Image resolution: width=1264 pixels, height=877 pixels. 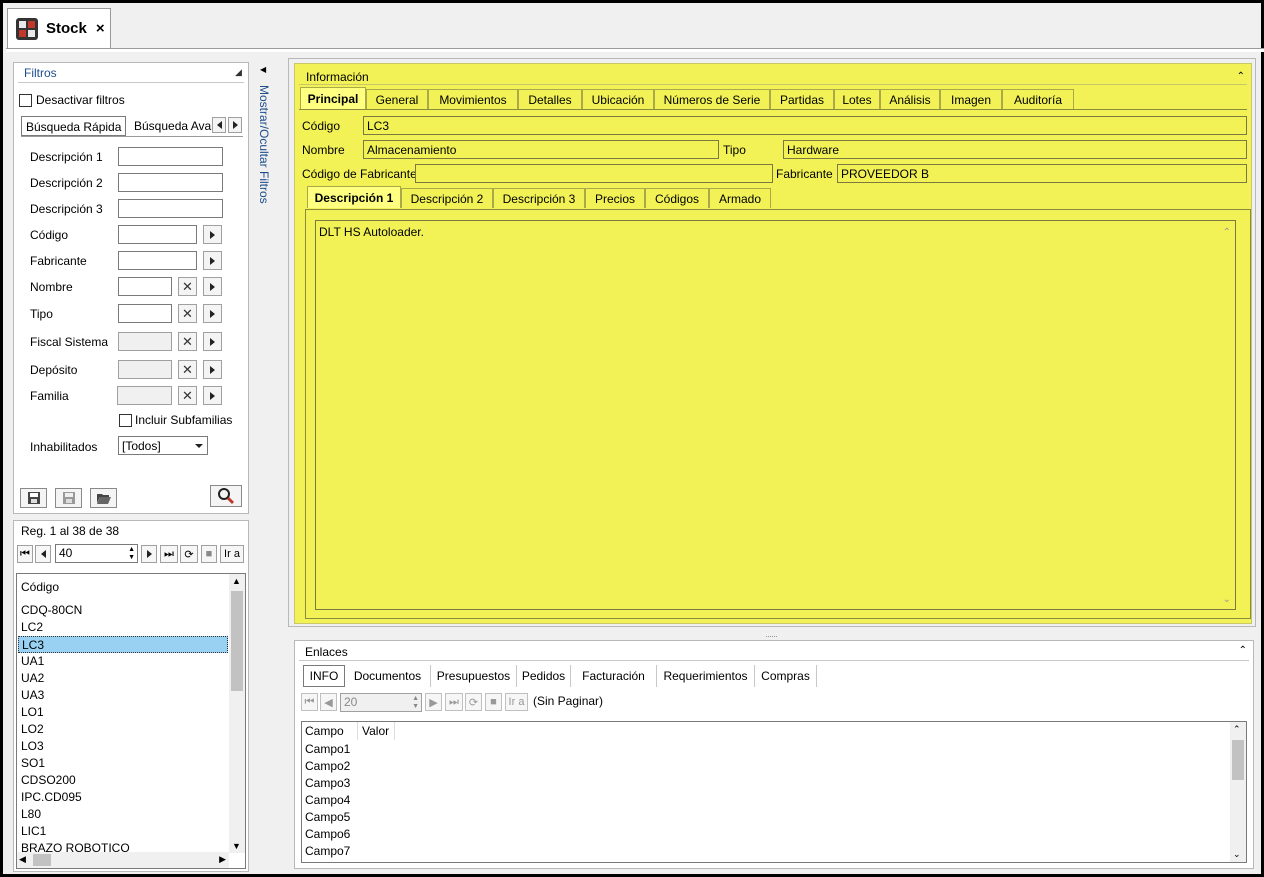 What do you see at coordinates (354, 197) in the screenshot?
I see `subtab-0: Descripción 1` at bounding box center [354, 197].